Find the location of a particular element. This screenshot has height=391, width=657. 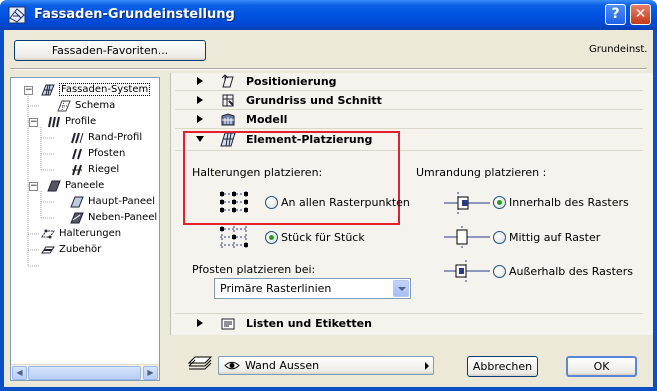

tree-item-frames: Profile is located at coordinates (71, 122).